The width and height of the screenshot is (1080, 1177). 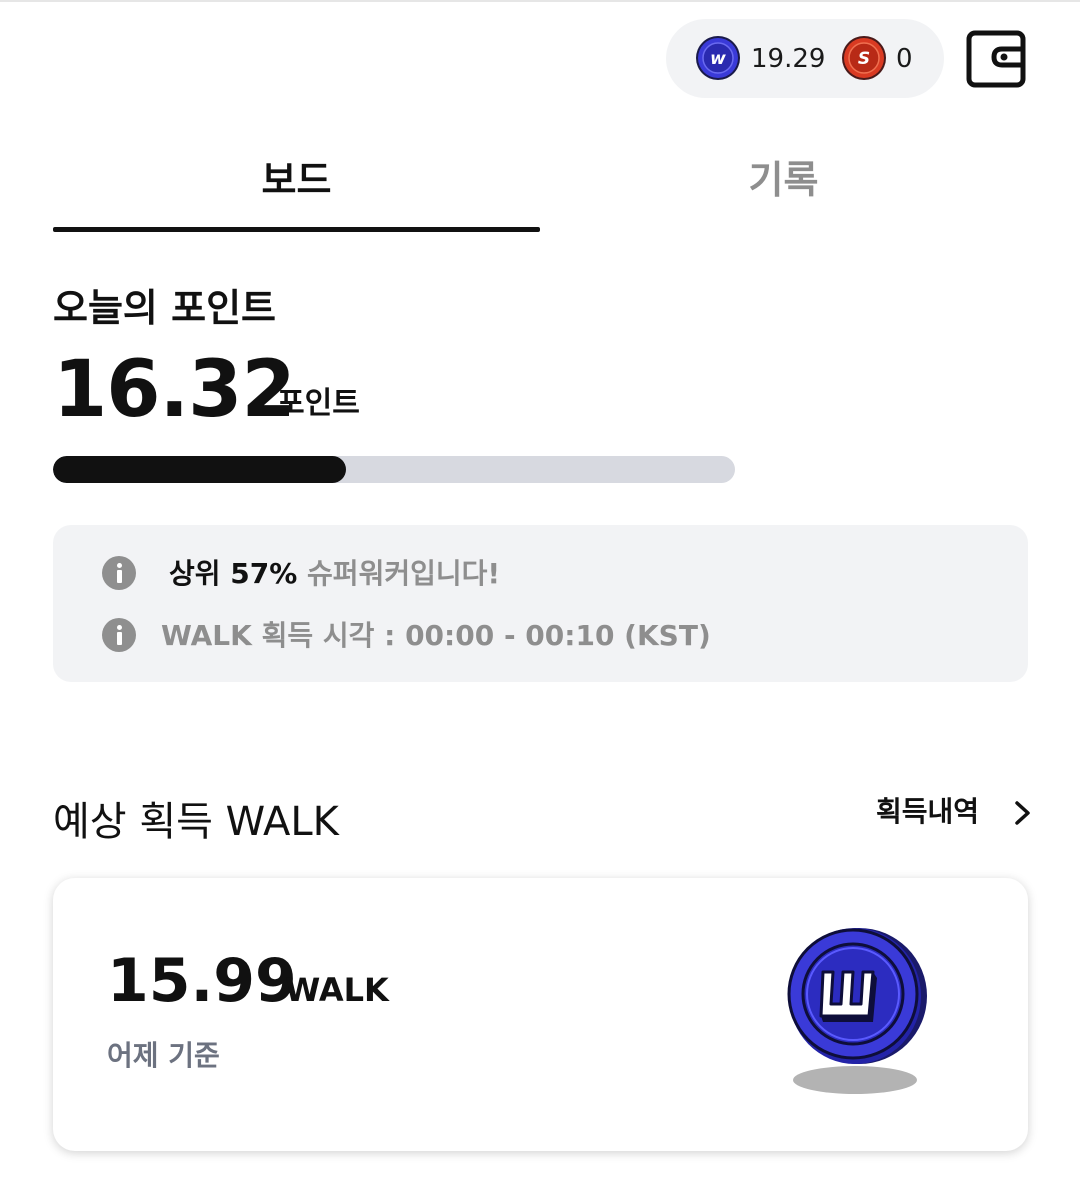 What do you see at coordinates (199, 469) in the screenshot?
I see `points-progress-fill` at bounding box center [199, 469].